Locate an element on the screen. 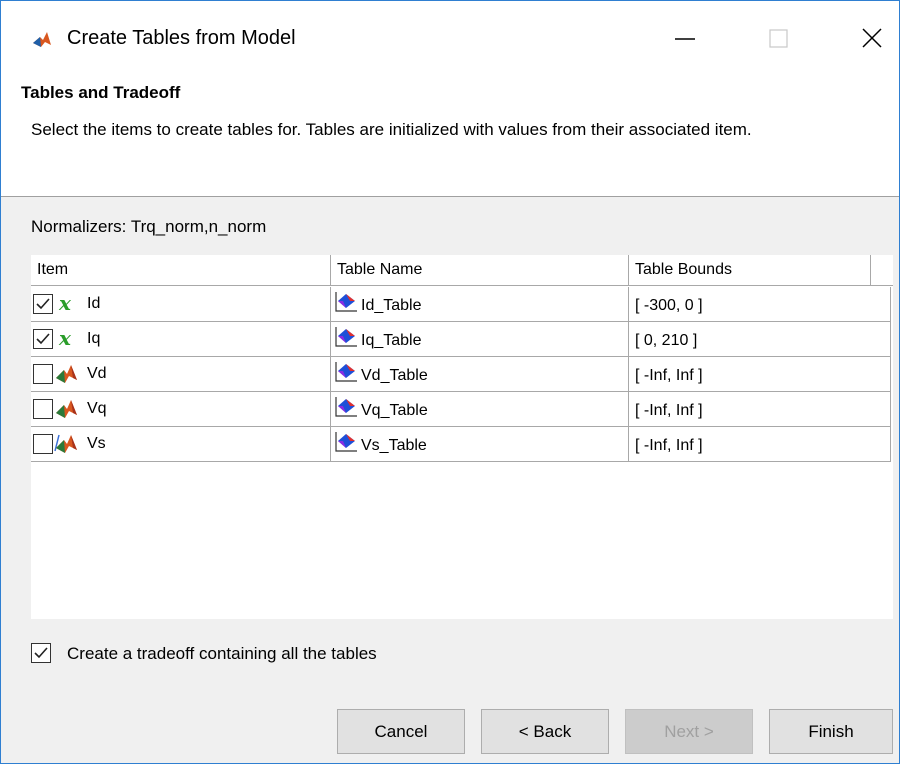 The width and height of the screenshot is (900, 764). title-bar: Create Tables from Model is located at coordinates (450, 40).